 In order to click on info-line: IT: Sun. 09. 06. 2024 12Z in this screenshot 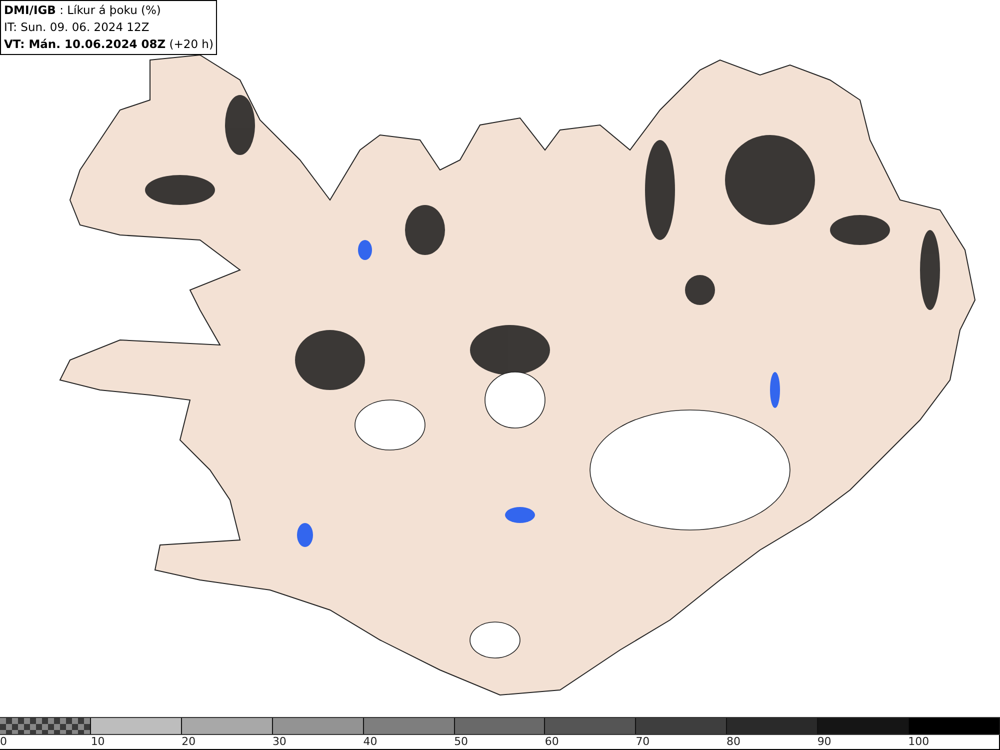, I will do `click(77, 27)`.